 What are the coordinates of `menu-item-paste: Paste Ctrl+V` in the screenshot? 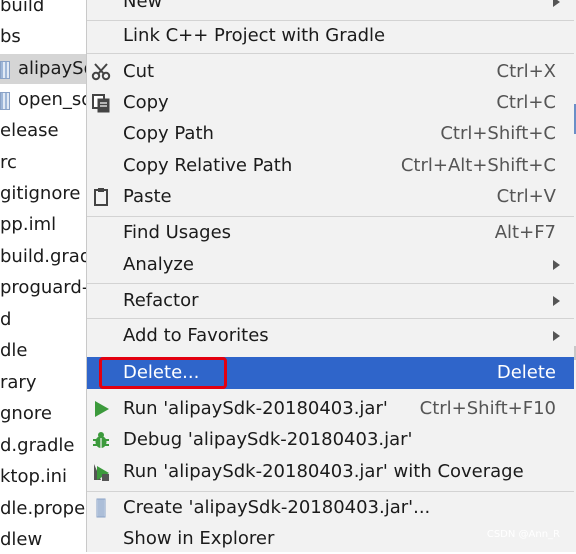 It's located at (330, 197).